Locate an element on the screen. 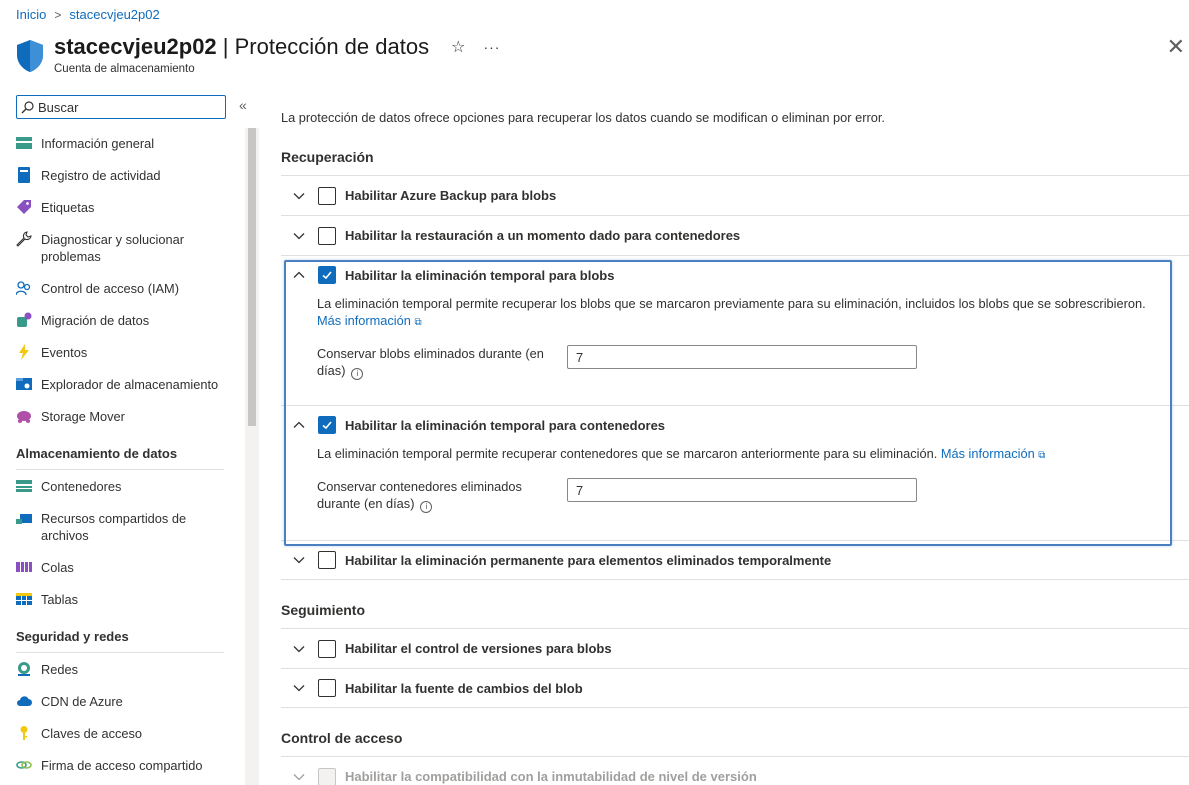 The image size is (1189, 785). sidebar-item-migration: Migración de datos is located at coordinates (121, 320).